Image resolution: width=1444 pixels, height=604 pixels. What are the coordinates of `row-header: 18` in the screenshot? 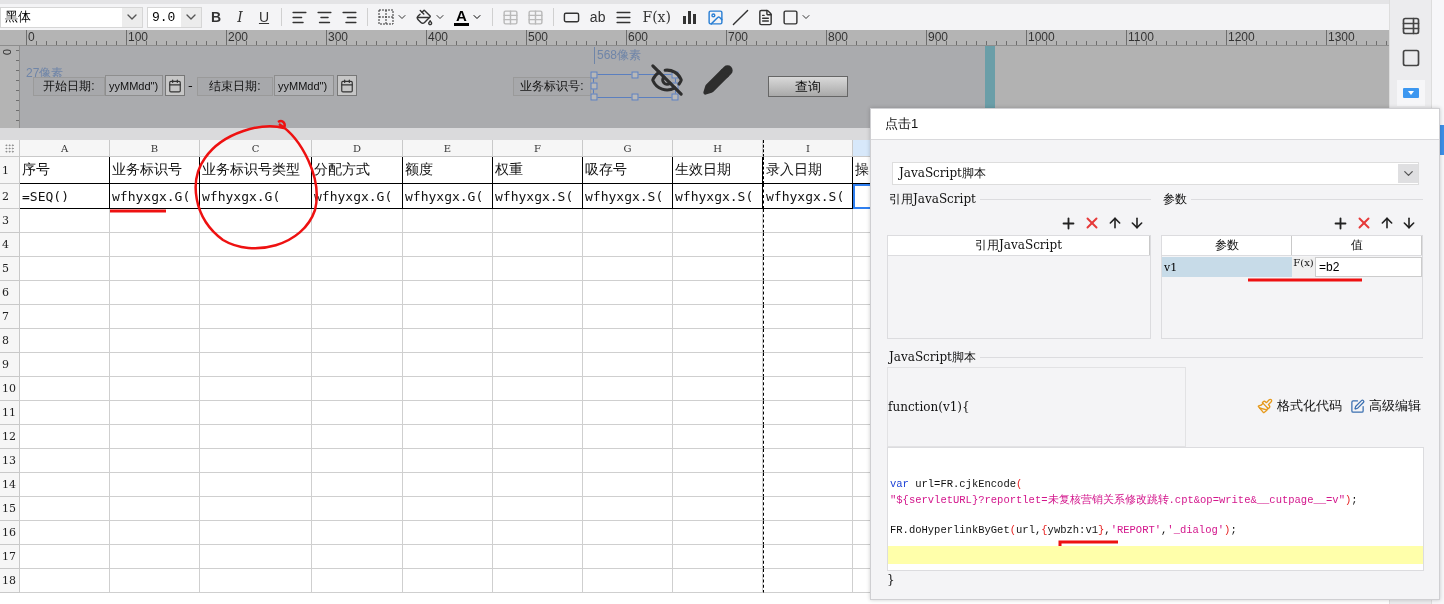 It's located at (10, 581).